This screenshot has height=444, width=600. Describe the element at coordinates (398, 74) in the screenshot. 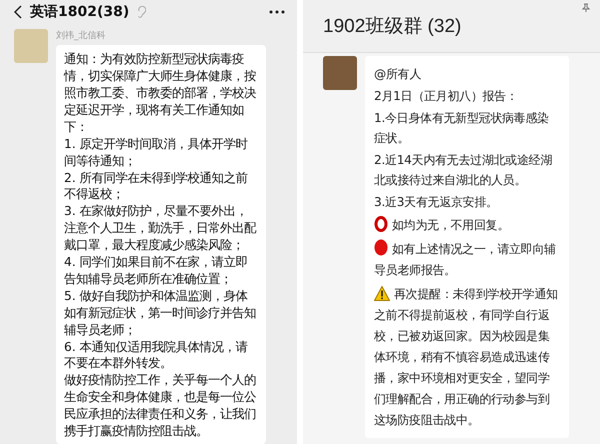

I see `message-text: @所有人` at that location.